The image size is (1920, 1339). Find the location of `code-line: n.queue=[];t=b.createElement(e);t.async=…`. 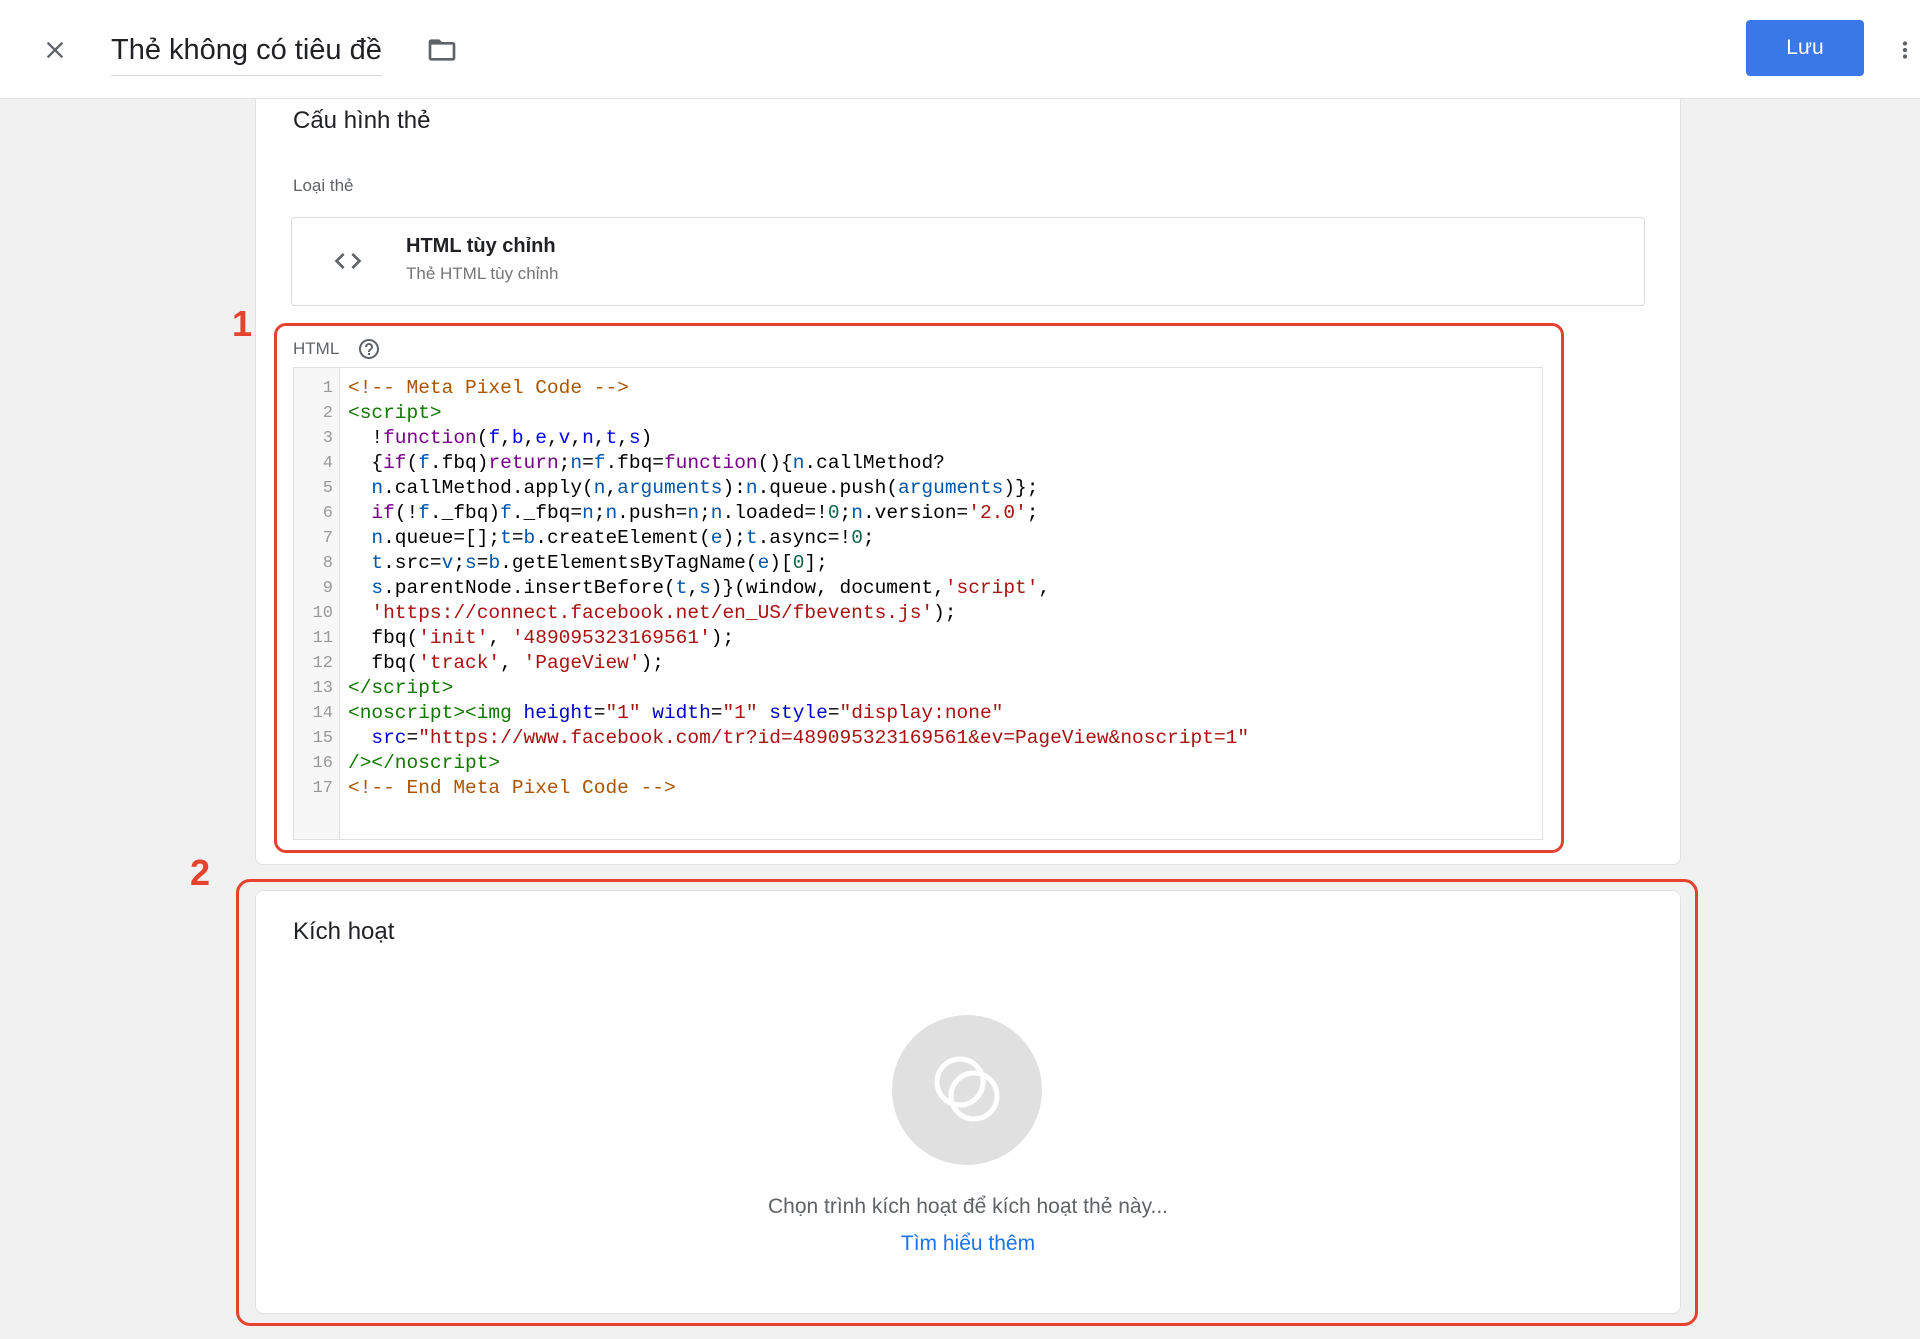

code-line: n.queue=[];t=b.createElement(e);t.async=… is located at coordinates (798, 538).